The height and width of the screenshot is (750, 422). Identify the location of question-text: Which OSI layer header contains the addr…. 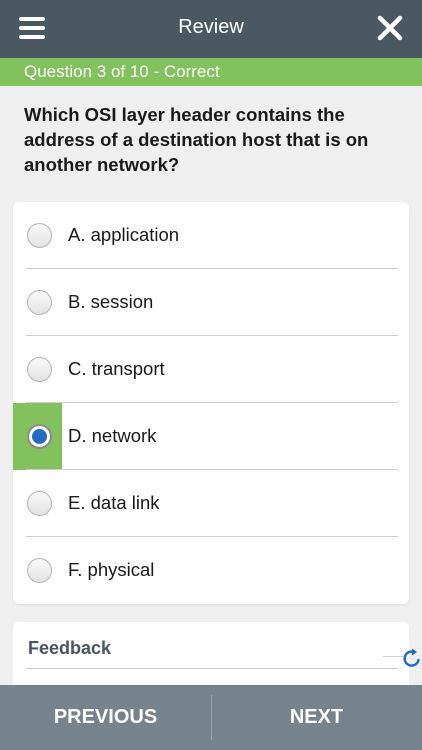
(196, 139).